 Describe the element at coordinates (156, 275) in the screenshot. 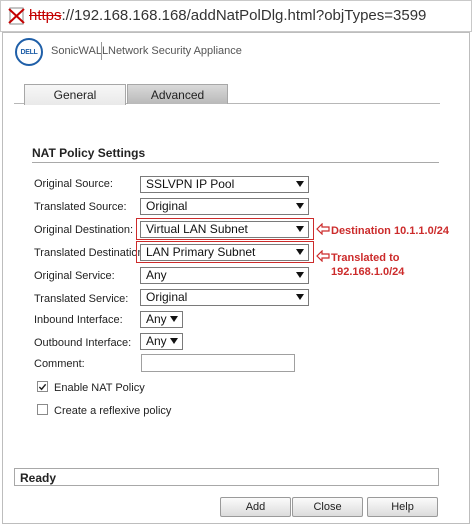

I see `original-service-value: Any` at that location.